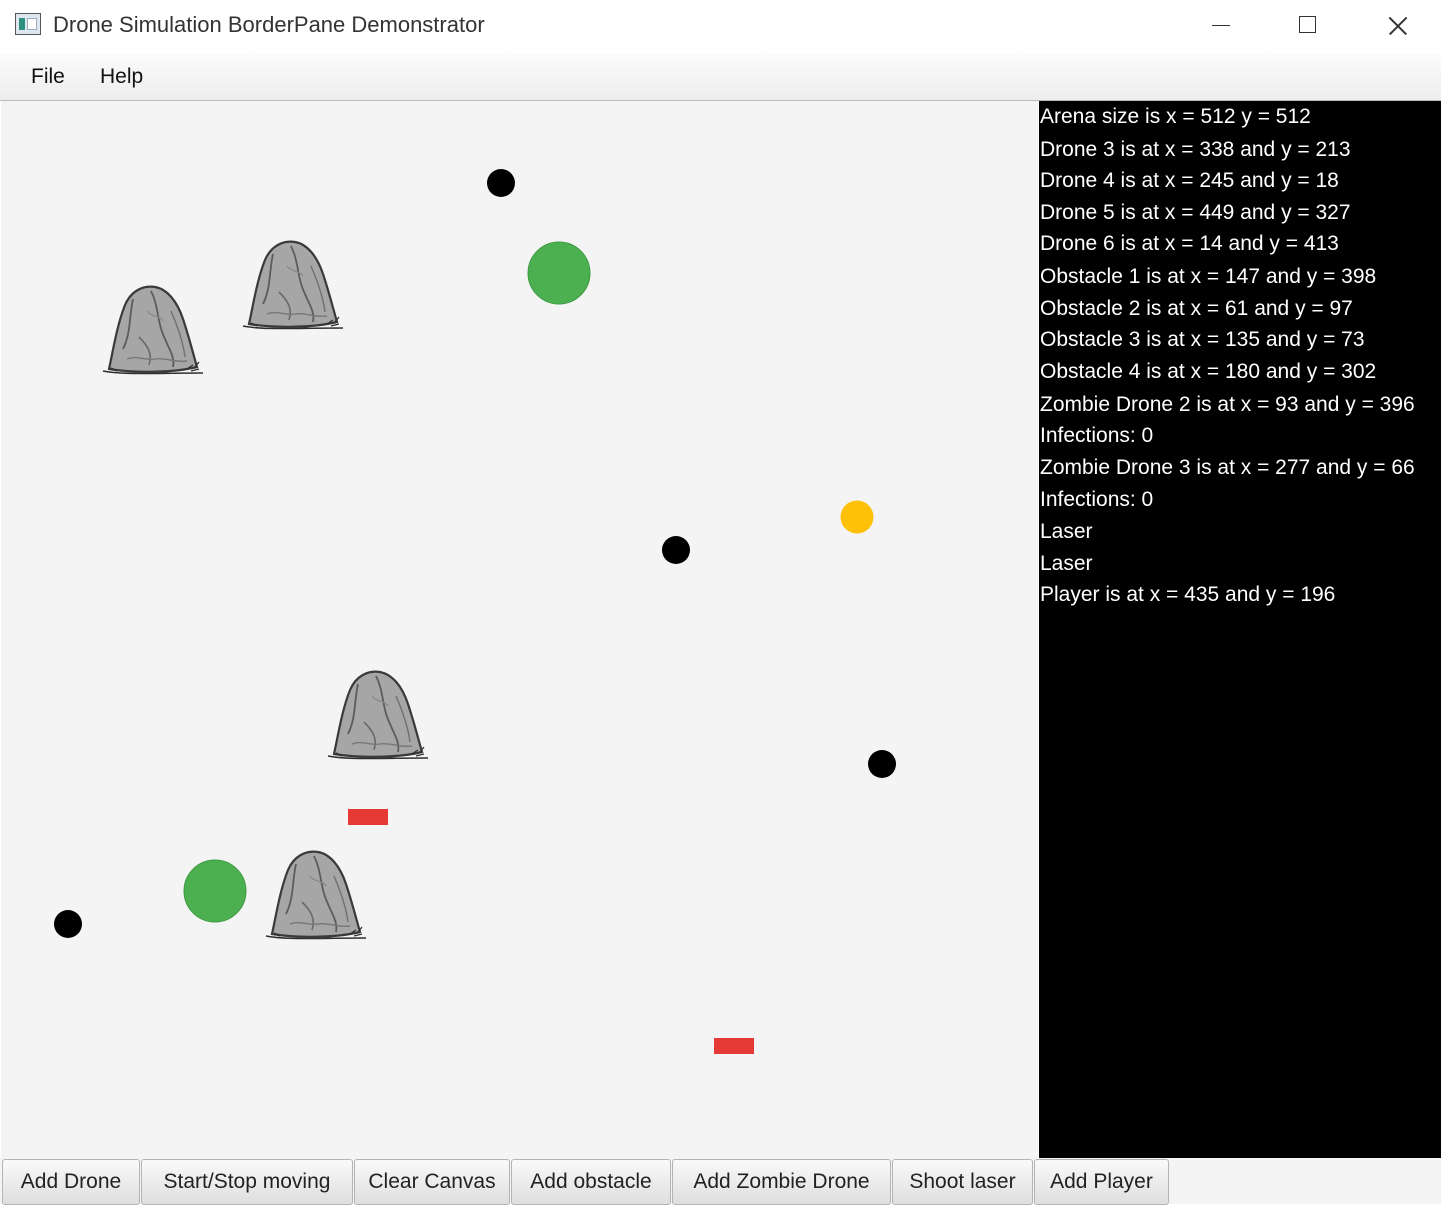 This screenshot has height=1205, width=1441. Describe the element at coordinates (591, 1182) in the screenshot. I see `add-obstacle-button: Add obstacle` at that location.